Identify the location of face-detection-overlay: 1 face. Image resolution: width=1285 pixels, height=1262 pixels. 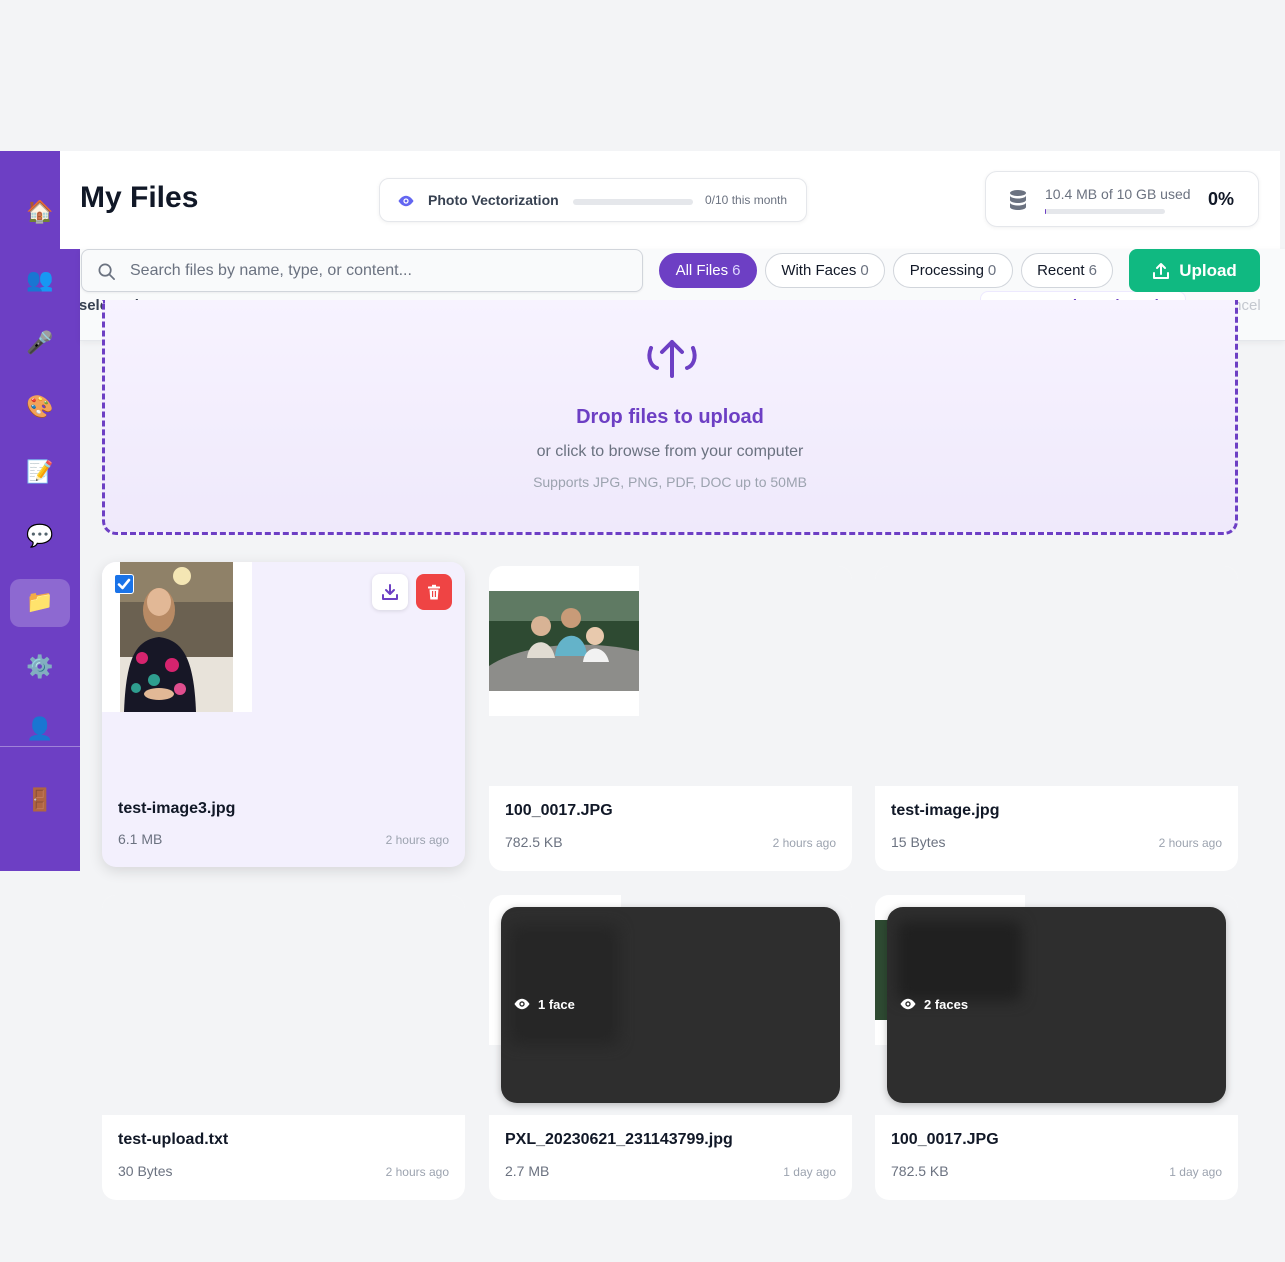
(670, 1005).